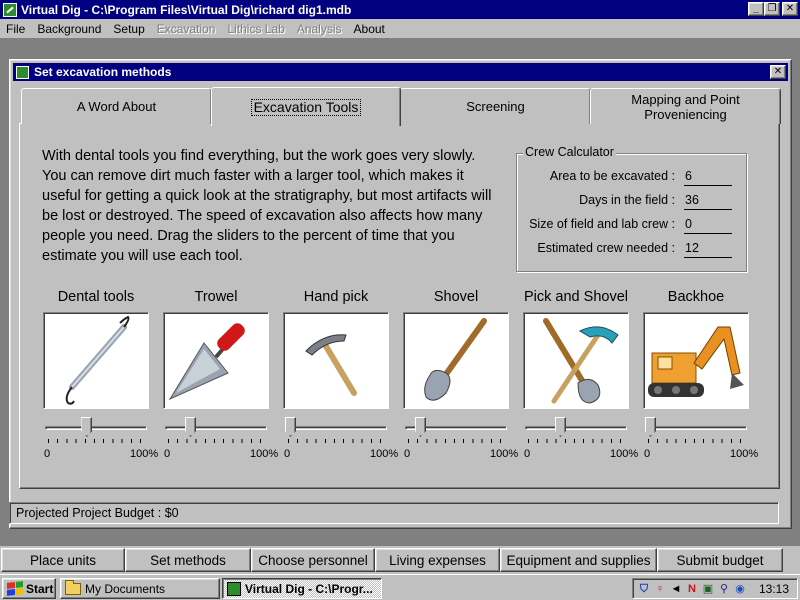  I want to click on maximize-button: ❐, so click(772, 9).